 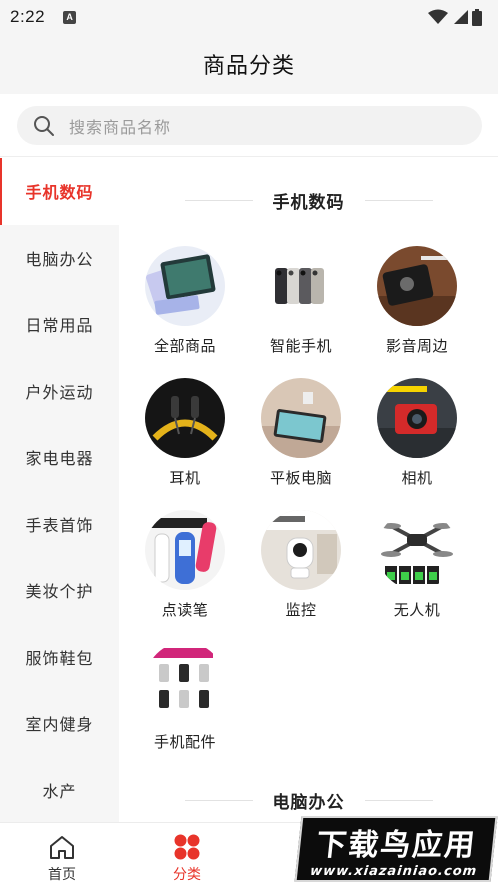 I want to click on sidebar-item-fitness: 室内健身, so click(x=59, y=723).